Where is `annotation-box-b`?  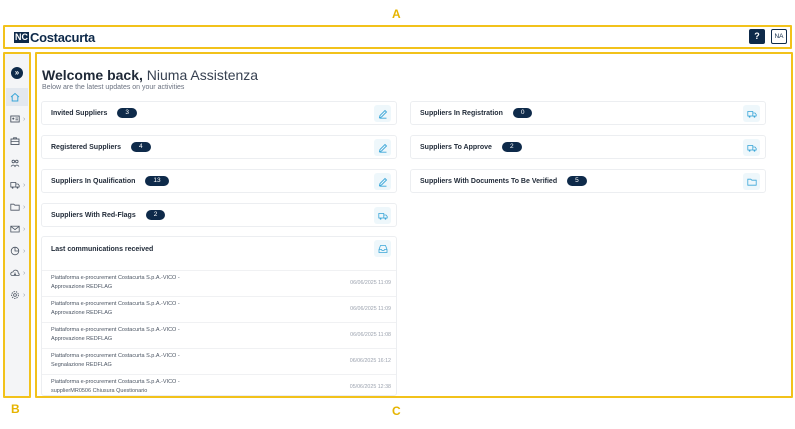 annotation-box-b is located at coordinates (17, 225).